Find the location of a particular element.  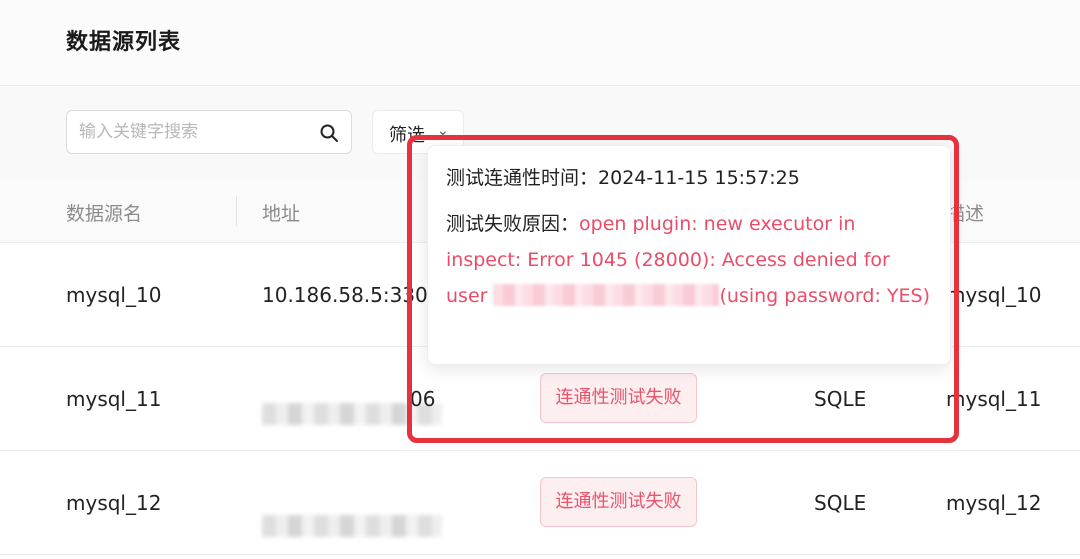

search-input is located at coordinates (194, 132).